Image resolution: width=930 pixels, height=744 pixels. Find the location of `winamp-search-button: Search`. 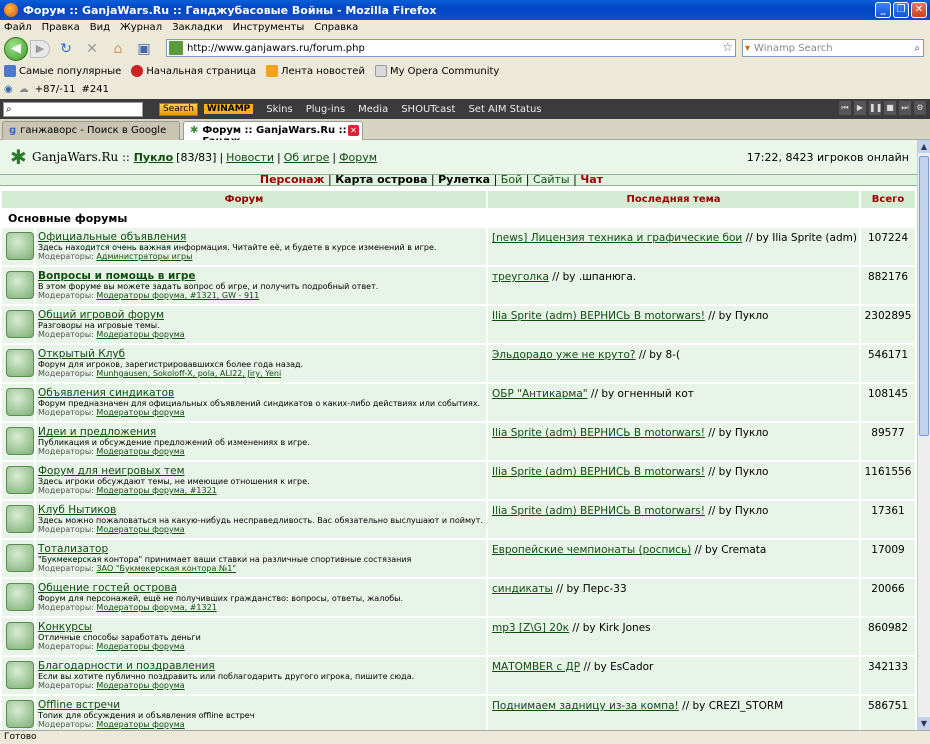

winamp-search-button: Search is located at coordinates (178, 109).